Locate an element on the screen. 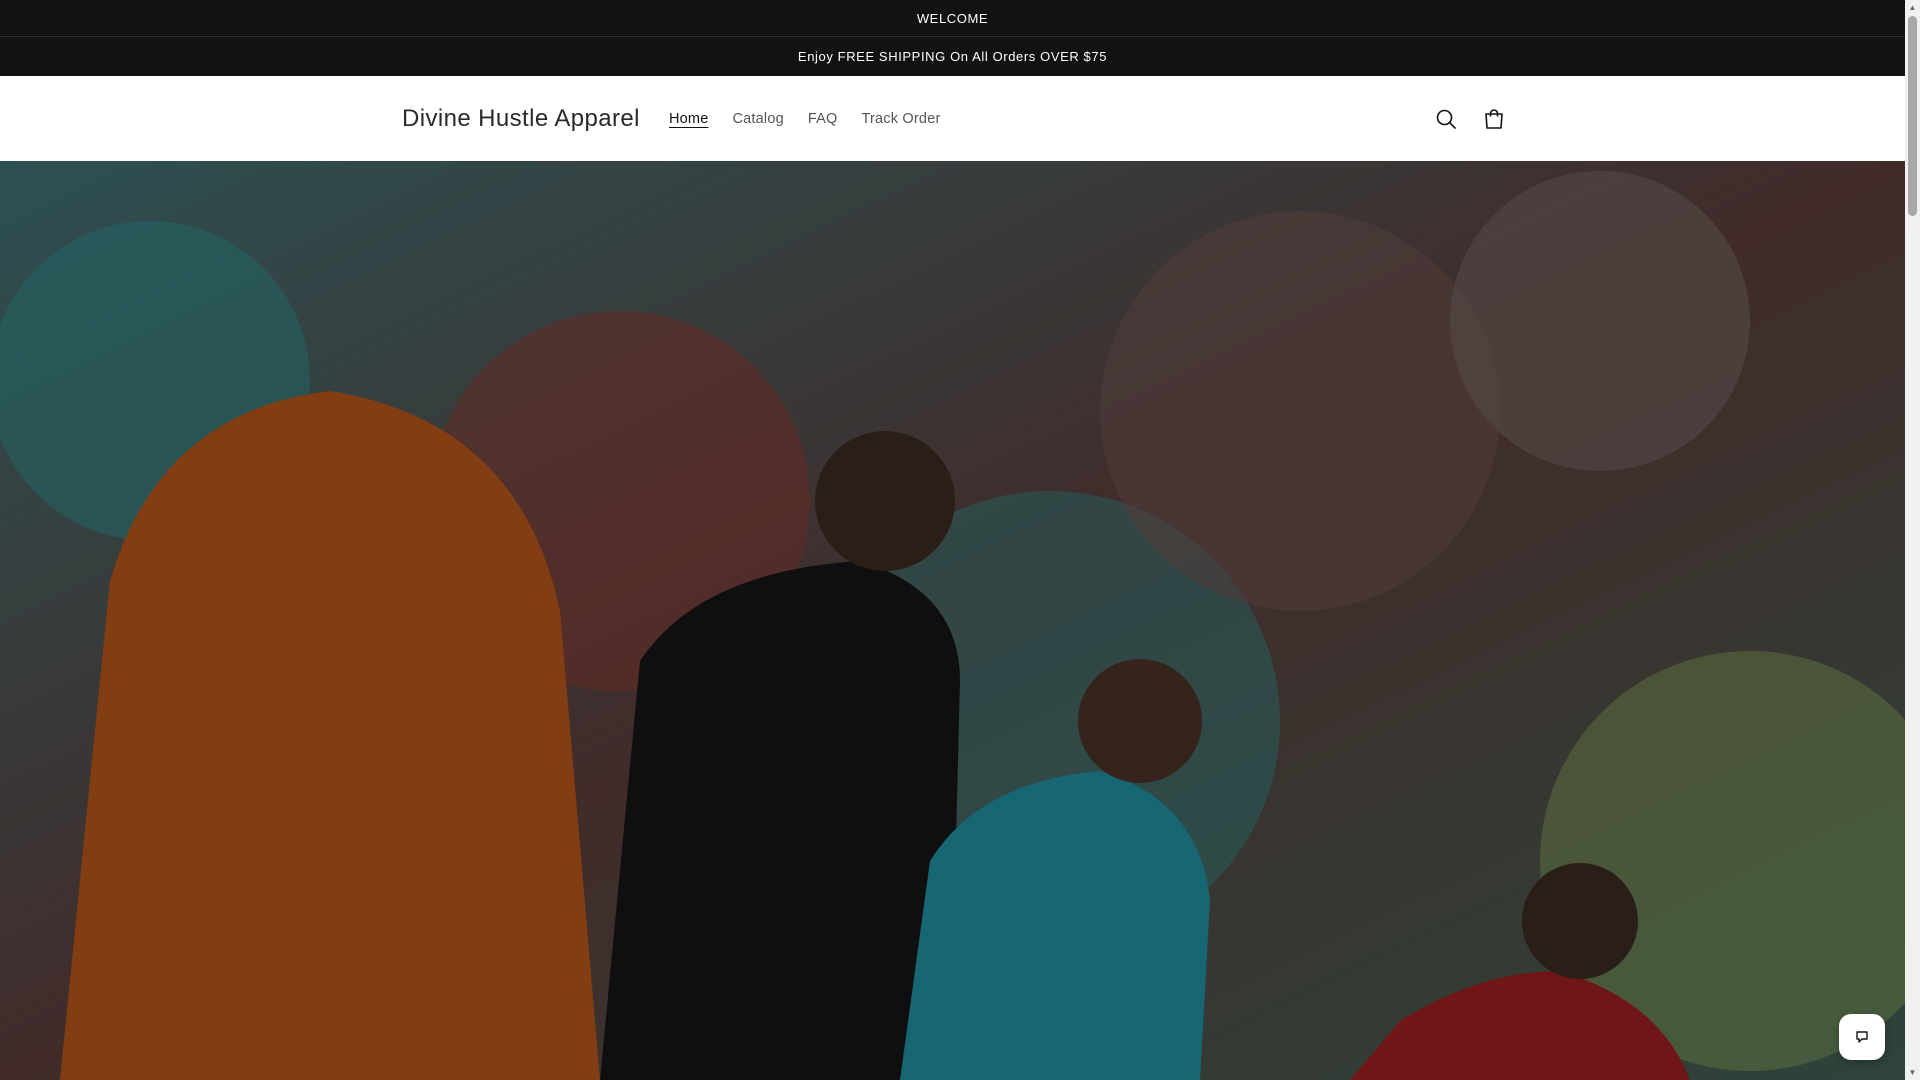  announcement-bar-welcome: WELCOME is located at coordinates (952, 18).